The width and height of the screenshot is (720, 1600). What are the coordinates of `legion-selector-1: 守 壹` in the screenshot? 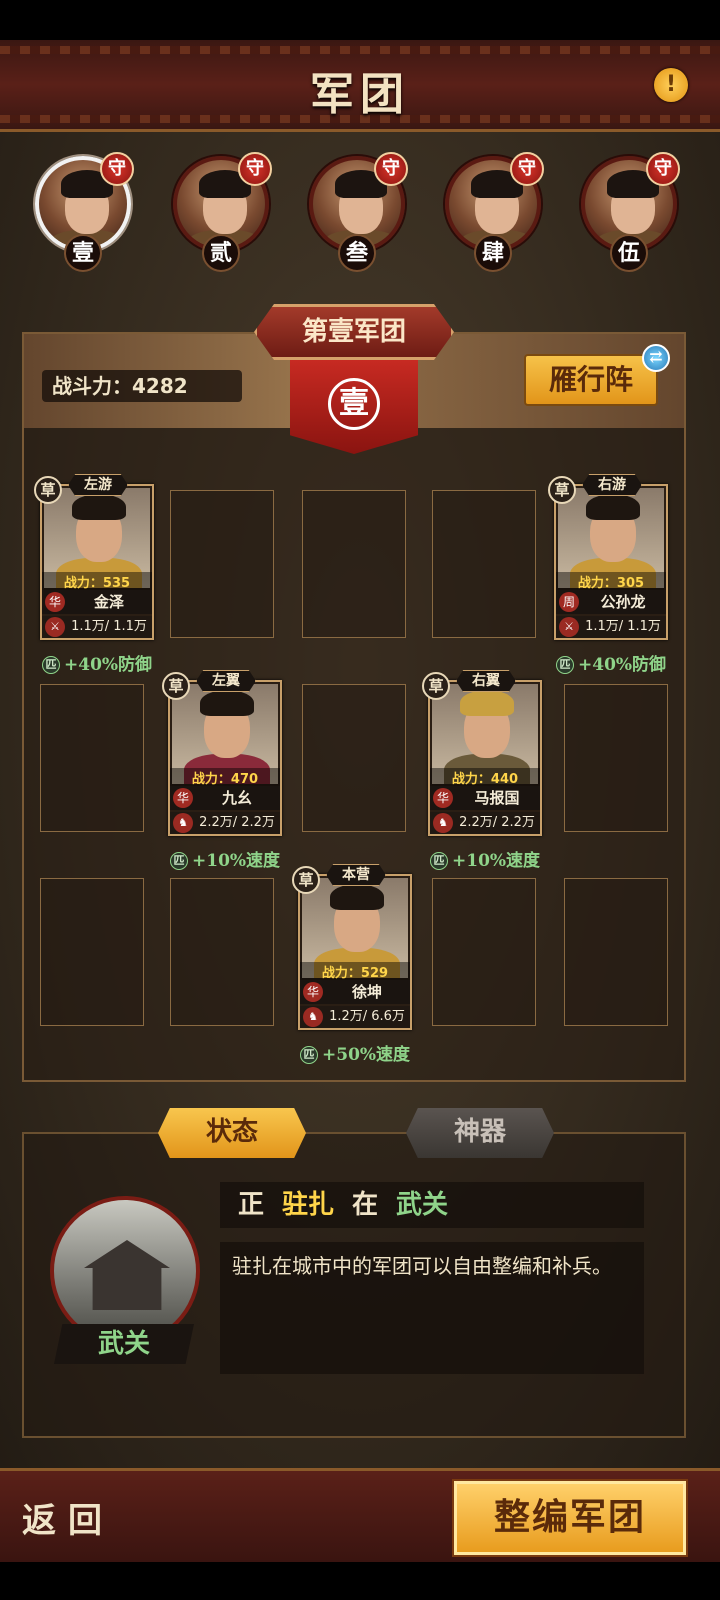 It's located at (83, 218).